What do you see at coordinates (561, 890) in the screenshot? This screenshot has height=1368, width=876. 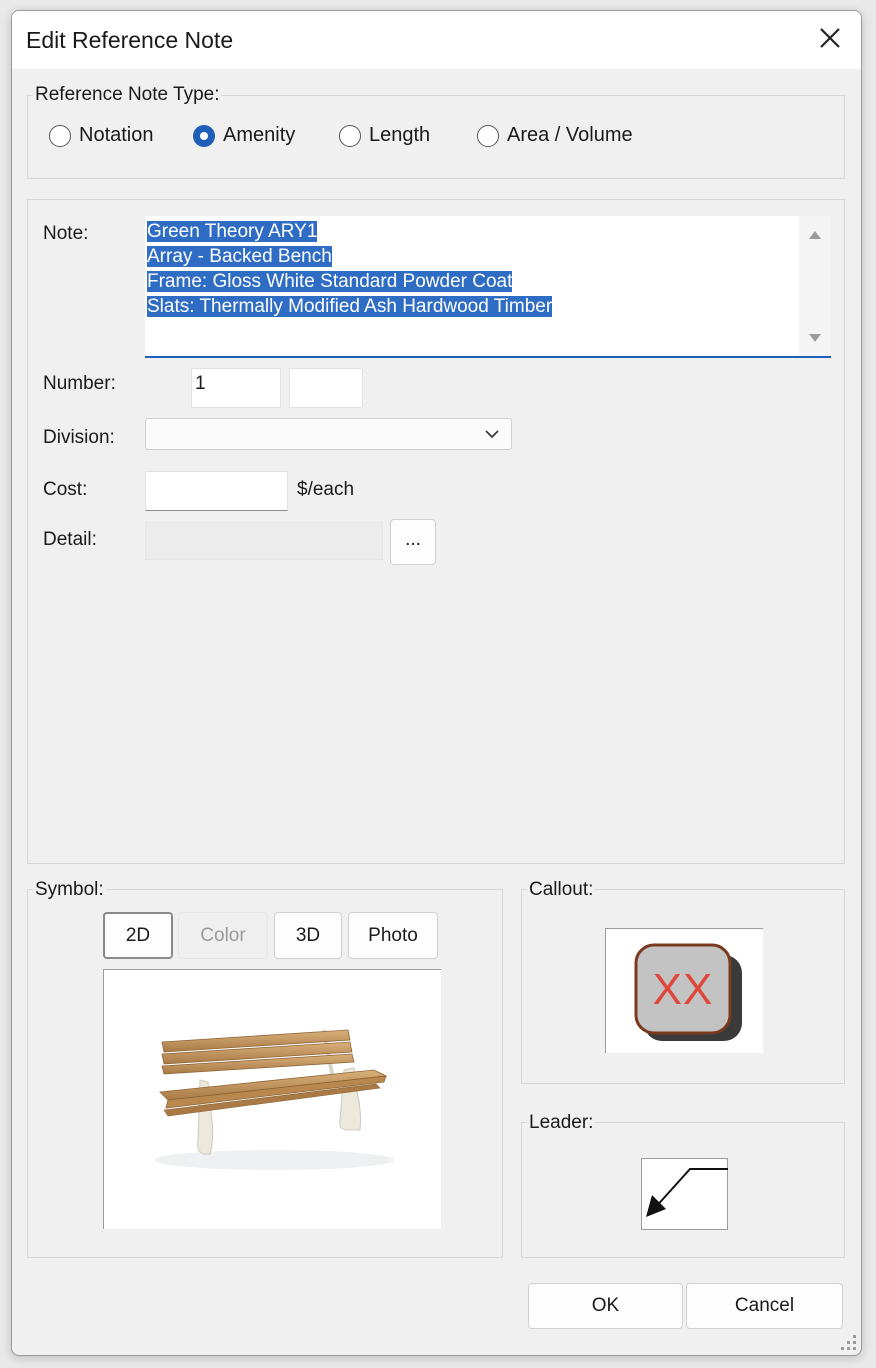 I see `callout-label: Callout:` at bounding box center [561, 890].